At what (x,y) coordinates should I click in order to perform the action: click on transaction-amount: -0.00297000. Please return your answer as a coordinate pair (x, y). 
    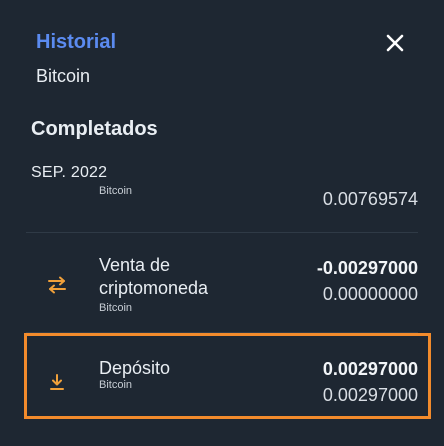
    Looking at the image, I should click on (367, 268).